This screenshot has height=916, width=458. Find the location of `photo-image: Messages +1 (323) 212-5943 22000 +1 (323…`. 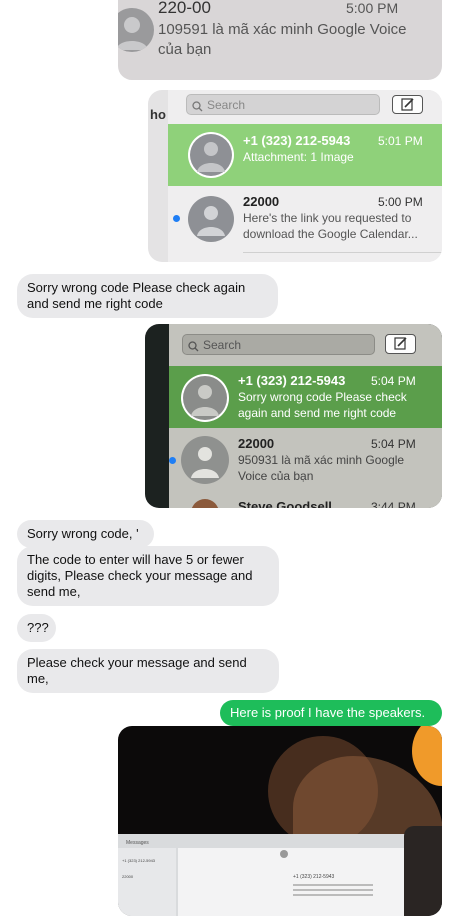

photo-image: Messages +1 (323) 212-5943 22000 +1 (323… is located at coordinates (280, 821).